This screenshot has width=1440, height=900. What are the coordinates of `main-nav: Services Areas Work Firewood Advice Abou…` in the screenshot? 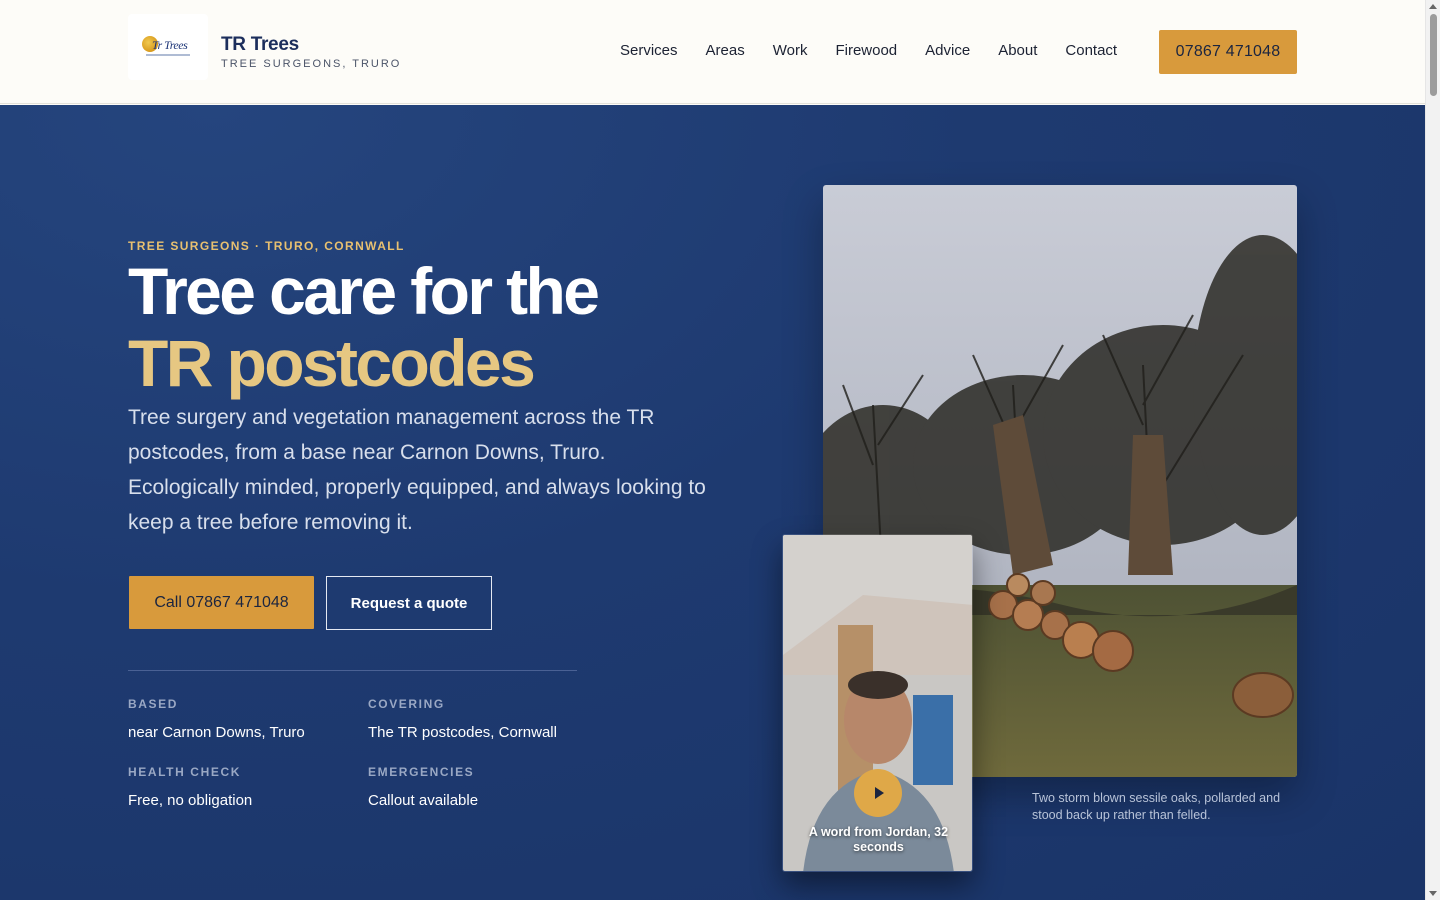 It's located at (868, 50).